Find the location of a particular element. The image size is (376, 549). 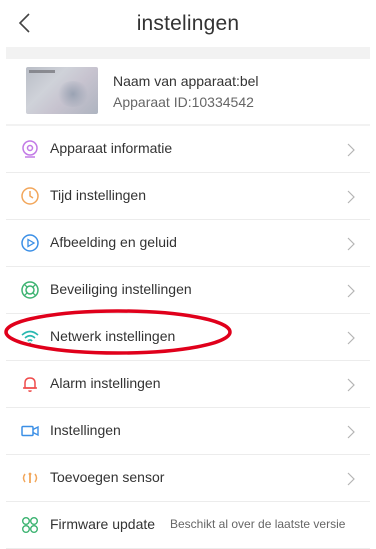

device-thumbnail is located at coordinates (62, 90).